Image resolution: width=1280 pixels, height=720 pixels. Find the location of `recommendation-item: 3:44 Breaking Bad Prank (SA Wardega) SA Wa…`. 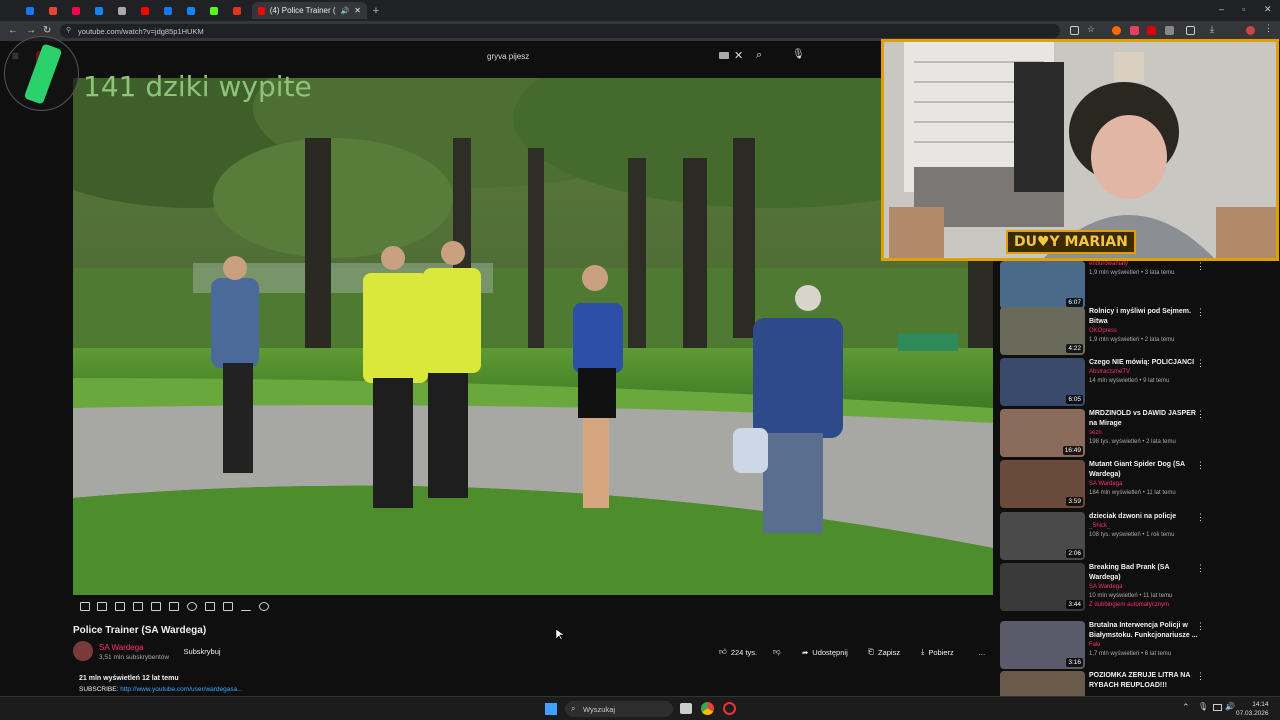

recommendation-item: 3:44 Breaking Bad Prank (SA Wardega) SA Wa… is located at coordinates (1105, 587).